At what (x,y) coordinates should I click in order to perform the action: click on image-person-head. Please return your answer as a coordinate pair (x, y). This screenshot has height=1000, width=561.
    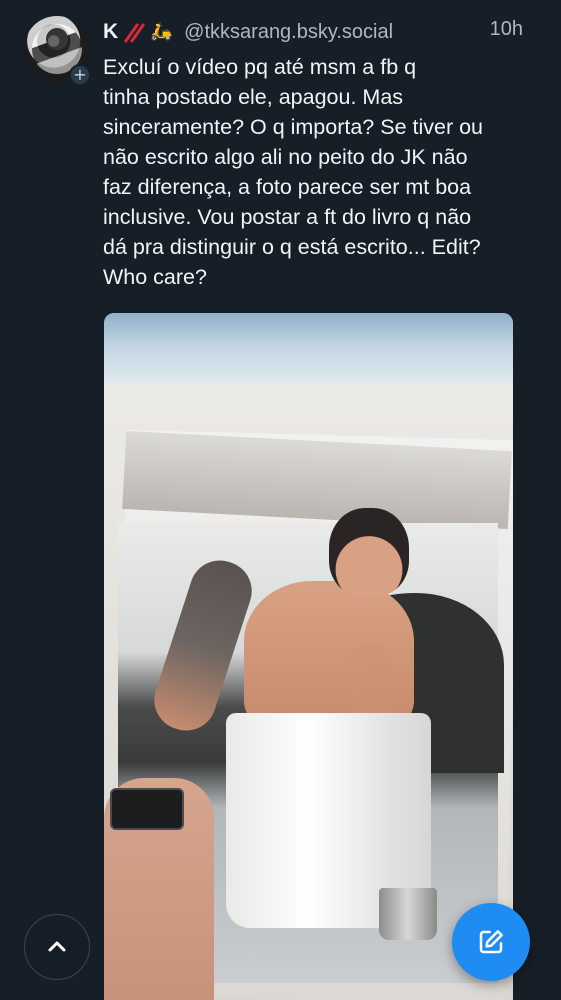
    Looking at the image, I should click on (369, 552).